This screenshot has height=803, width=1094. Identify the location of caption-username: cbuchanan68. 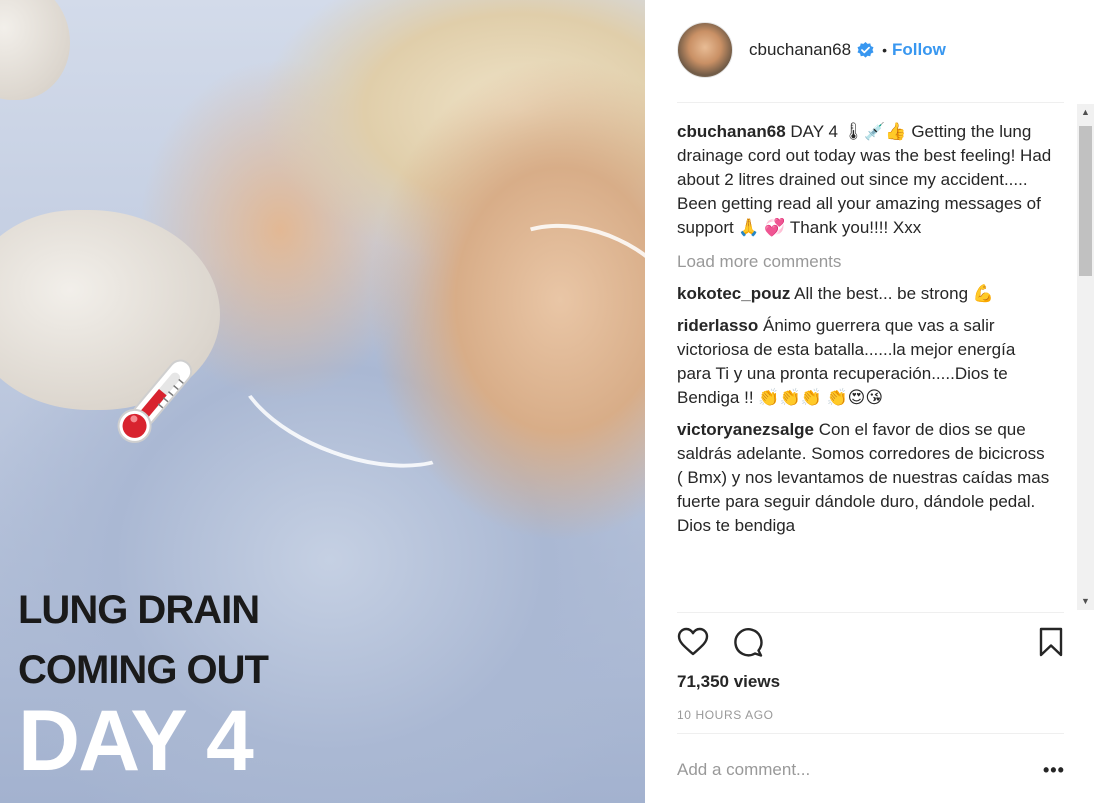
(731, 131).